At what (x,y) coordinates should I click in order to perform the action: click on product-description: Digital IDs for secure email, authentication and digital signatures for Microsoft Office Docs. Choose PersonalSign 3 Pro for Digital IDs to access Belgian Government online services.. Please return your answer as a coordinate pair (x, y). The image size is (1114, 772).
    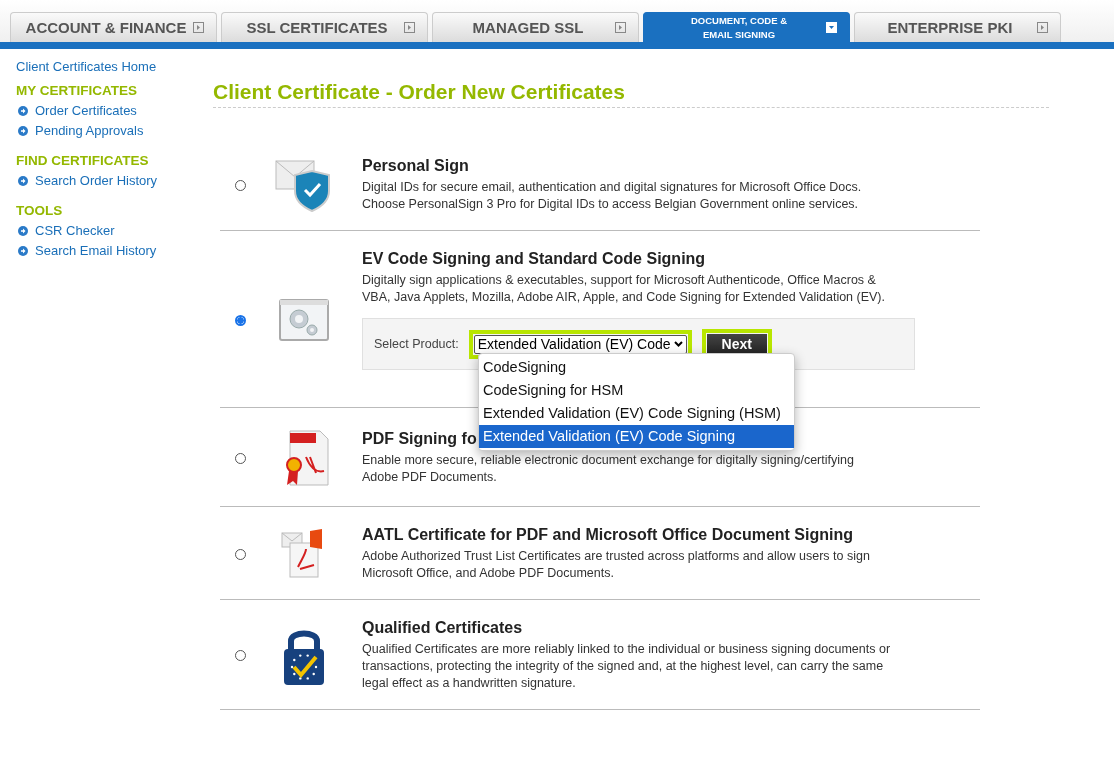
    Looking at the image, I should click on (612, 196).